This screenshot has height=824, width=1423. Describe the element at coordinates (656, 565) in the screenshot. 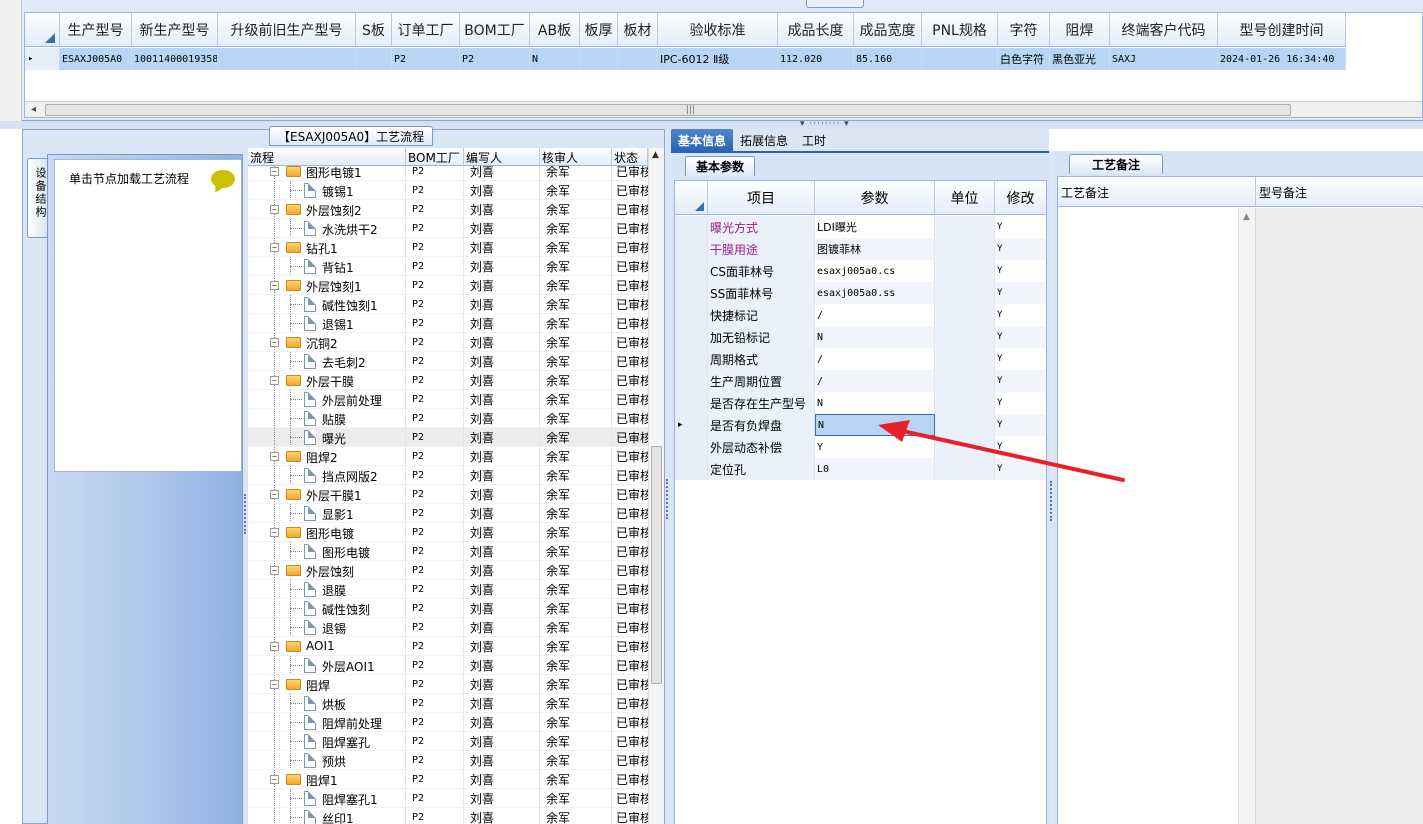

I see `tree-scrollbar-thumb` at that location.